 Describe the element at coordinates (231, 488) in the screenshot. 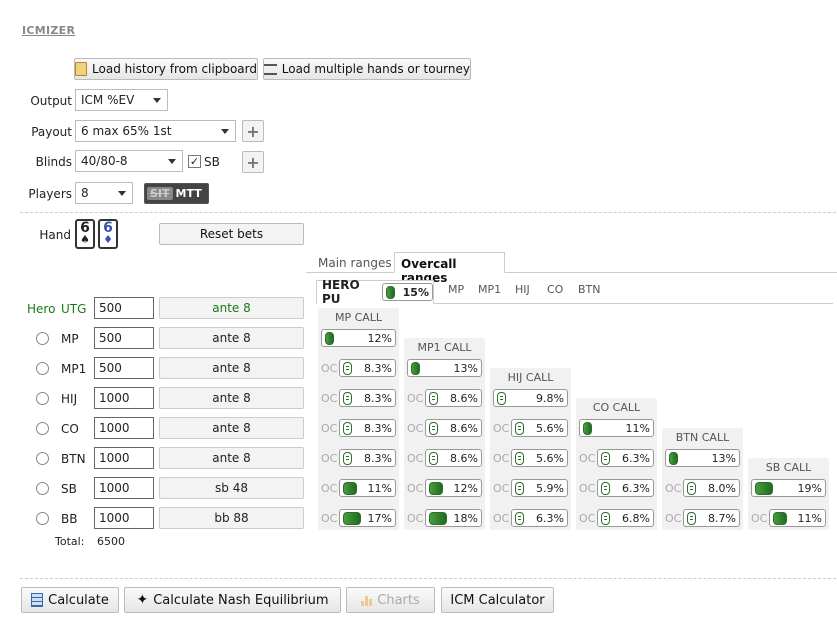

I see `bet-button: sb 48` at that location.